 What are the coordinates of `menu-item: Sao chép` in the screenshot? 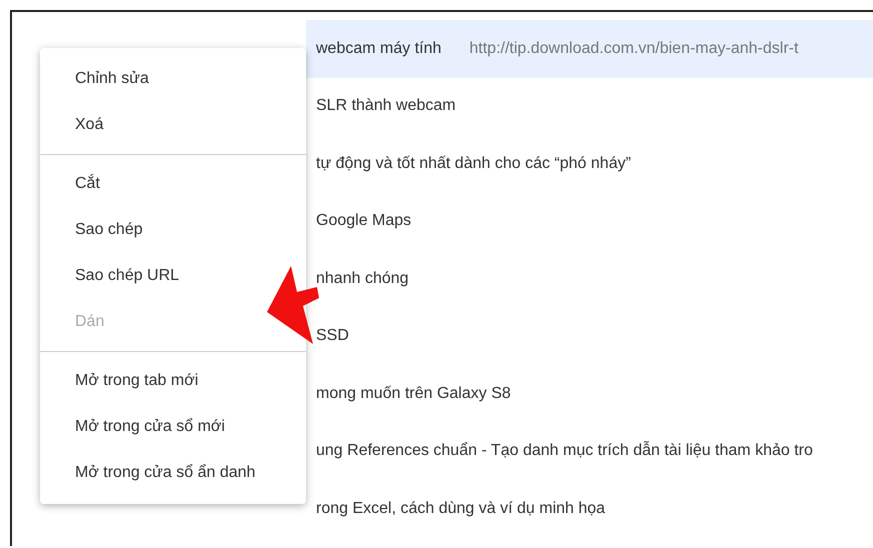 It's located at (109, 230).